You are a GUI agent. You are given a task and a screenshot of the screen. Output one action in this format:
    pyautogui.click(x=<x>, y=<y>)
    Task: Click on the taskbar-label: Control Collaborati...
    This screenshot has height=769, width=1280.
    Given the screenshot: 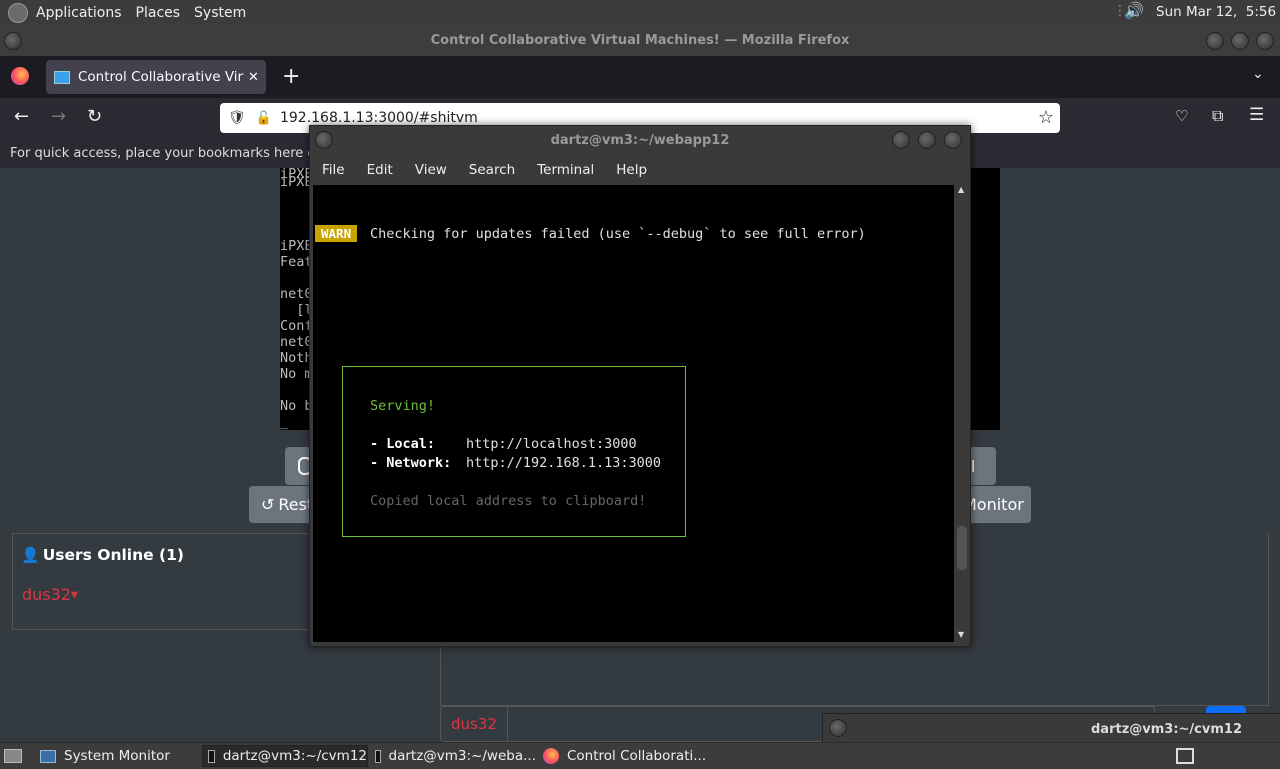 What is the action you would take?
    pyautogui.click(x=637, y=756)
    